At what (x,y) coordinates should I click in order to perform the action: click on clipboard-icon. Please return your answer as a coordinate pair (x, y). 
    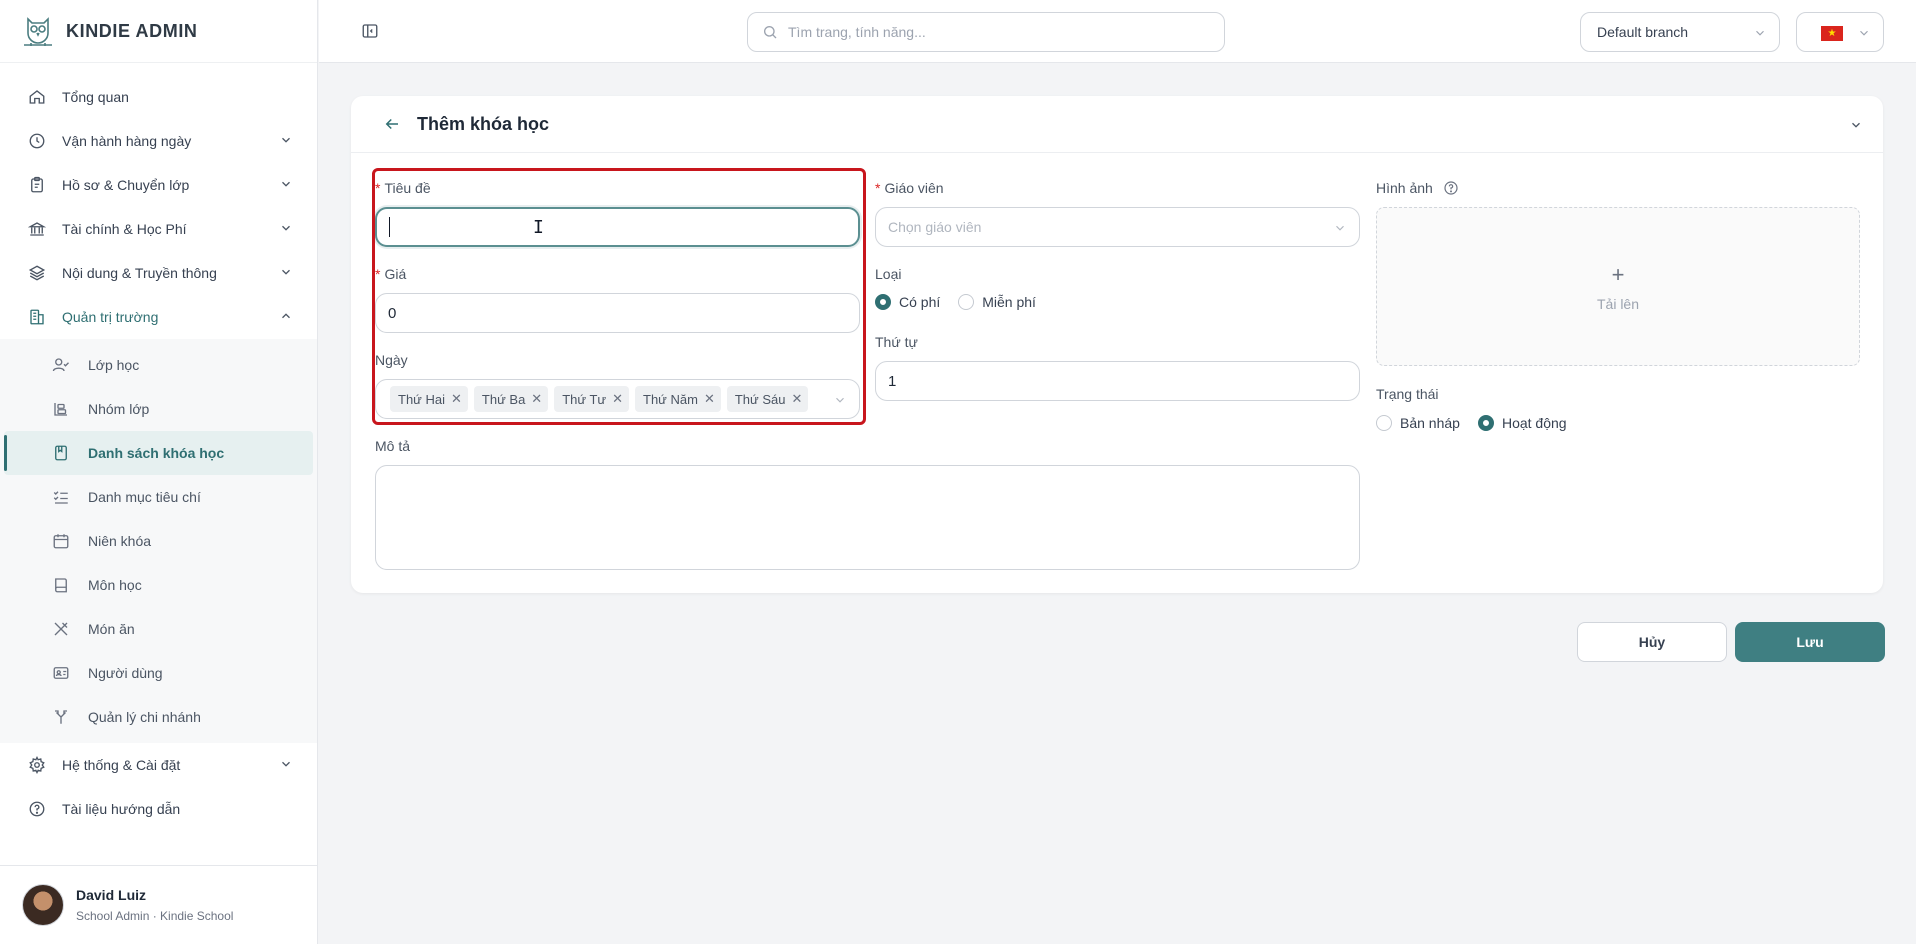
    Looking at the image, I should click on (37, 185).